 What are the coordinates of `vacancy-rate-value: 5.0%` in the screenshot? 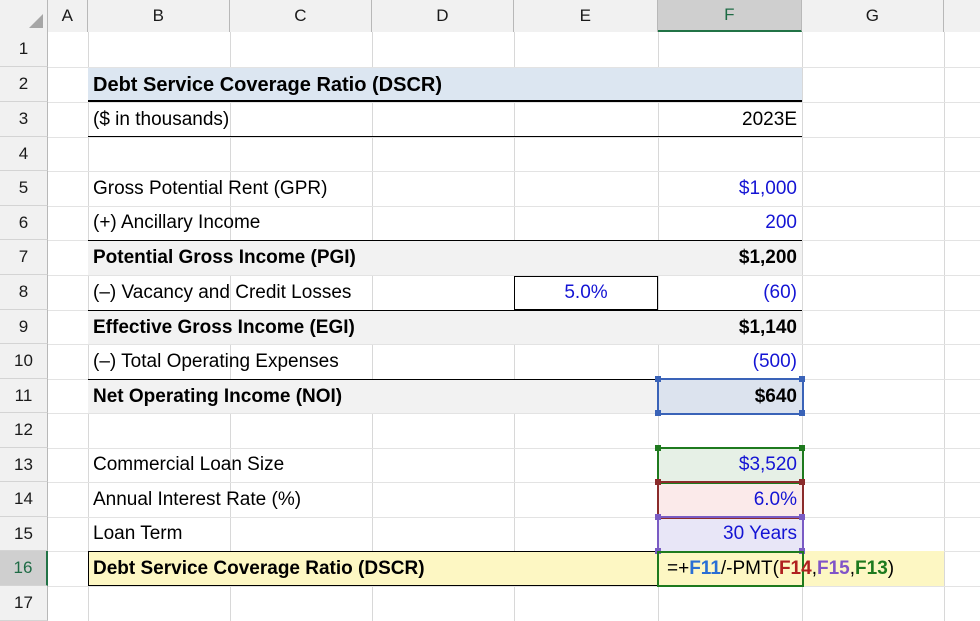 It's located at (586, 292).